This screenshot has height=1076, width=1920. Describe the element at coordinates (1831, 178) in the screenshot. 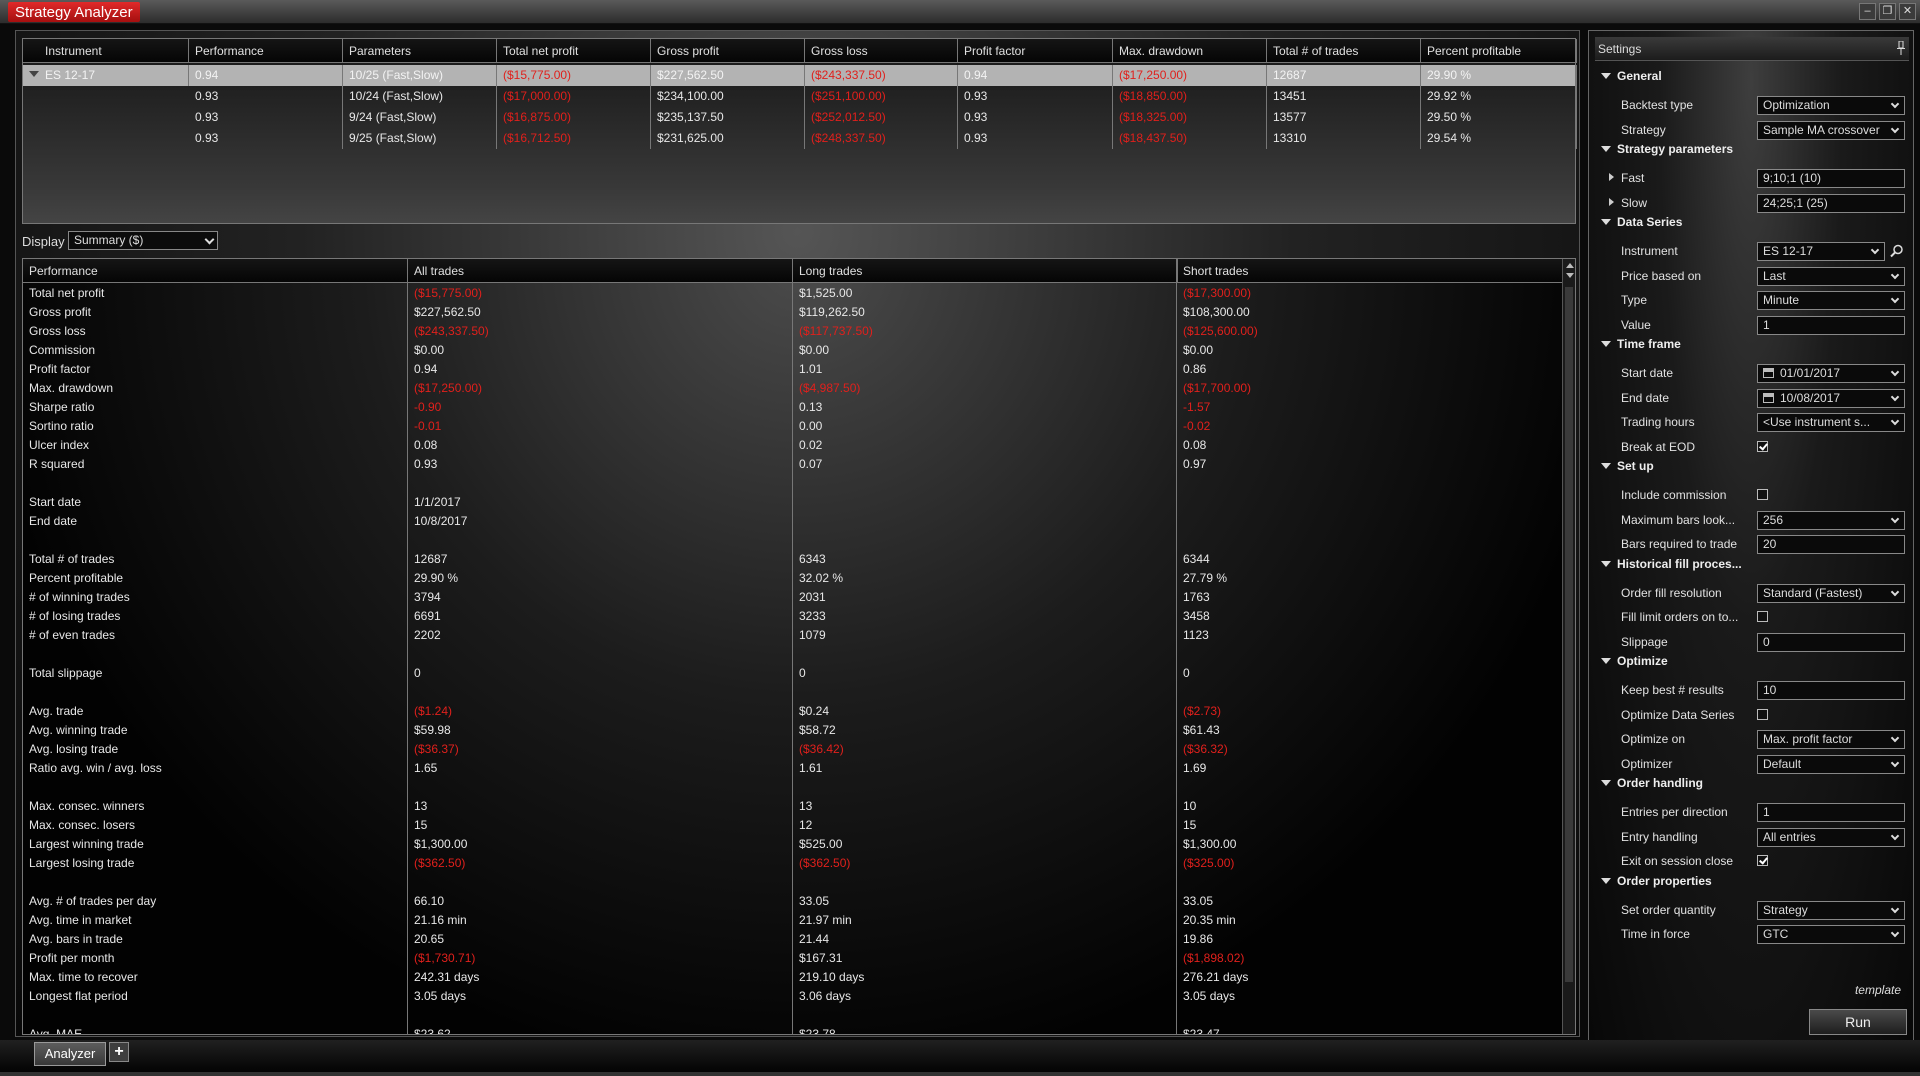

I see `settings-text-input: 9;10;1 (10)` at that location.